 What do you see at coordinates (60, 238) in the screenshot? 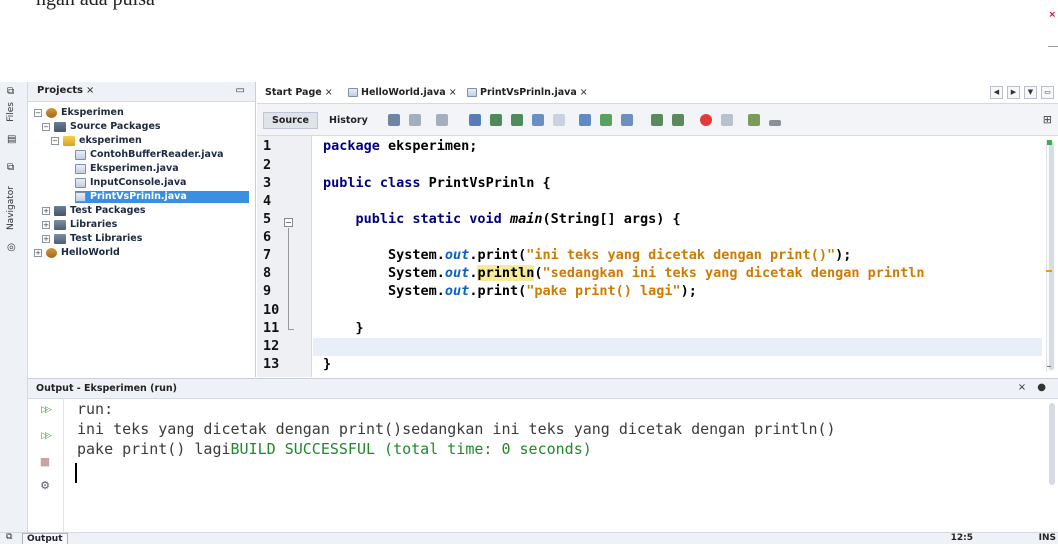
I see `libraries-icon` at bounding box center [60, 238].